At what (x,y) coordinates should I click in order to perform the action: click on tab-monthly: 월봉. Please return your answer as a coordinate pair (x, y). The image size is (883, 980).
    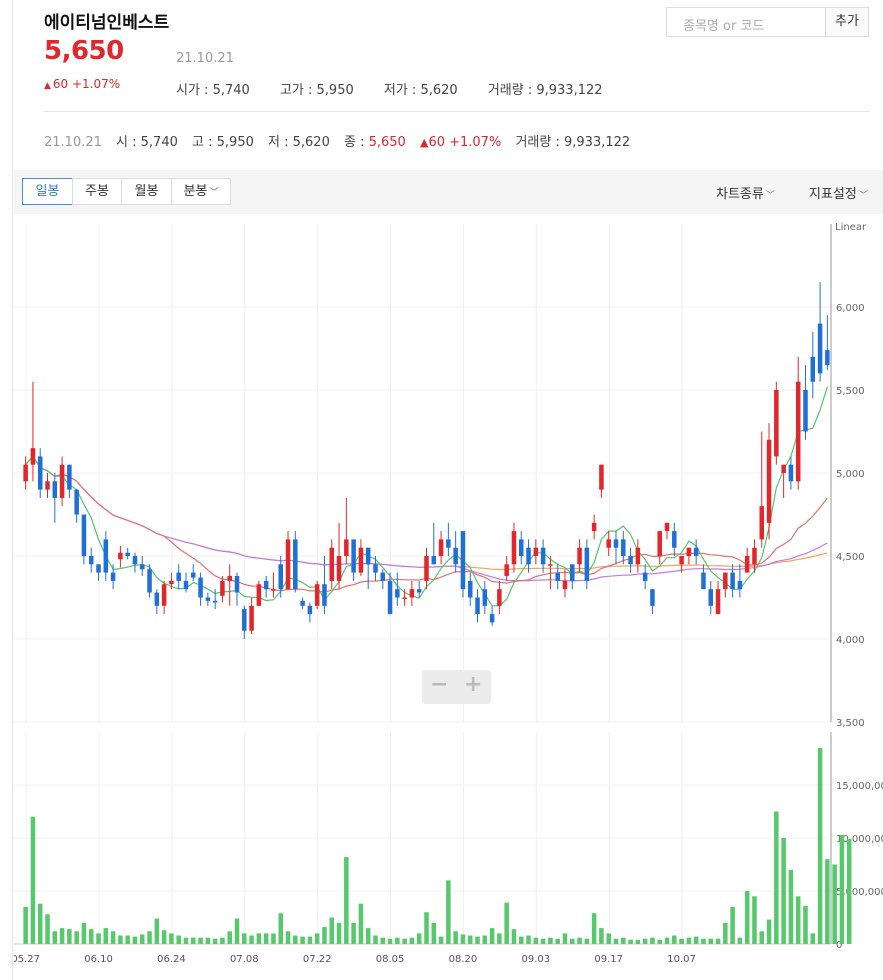
    Looking at the image, I should click on (146, 191).